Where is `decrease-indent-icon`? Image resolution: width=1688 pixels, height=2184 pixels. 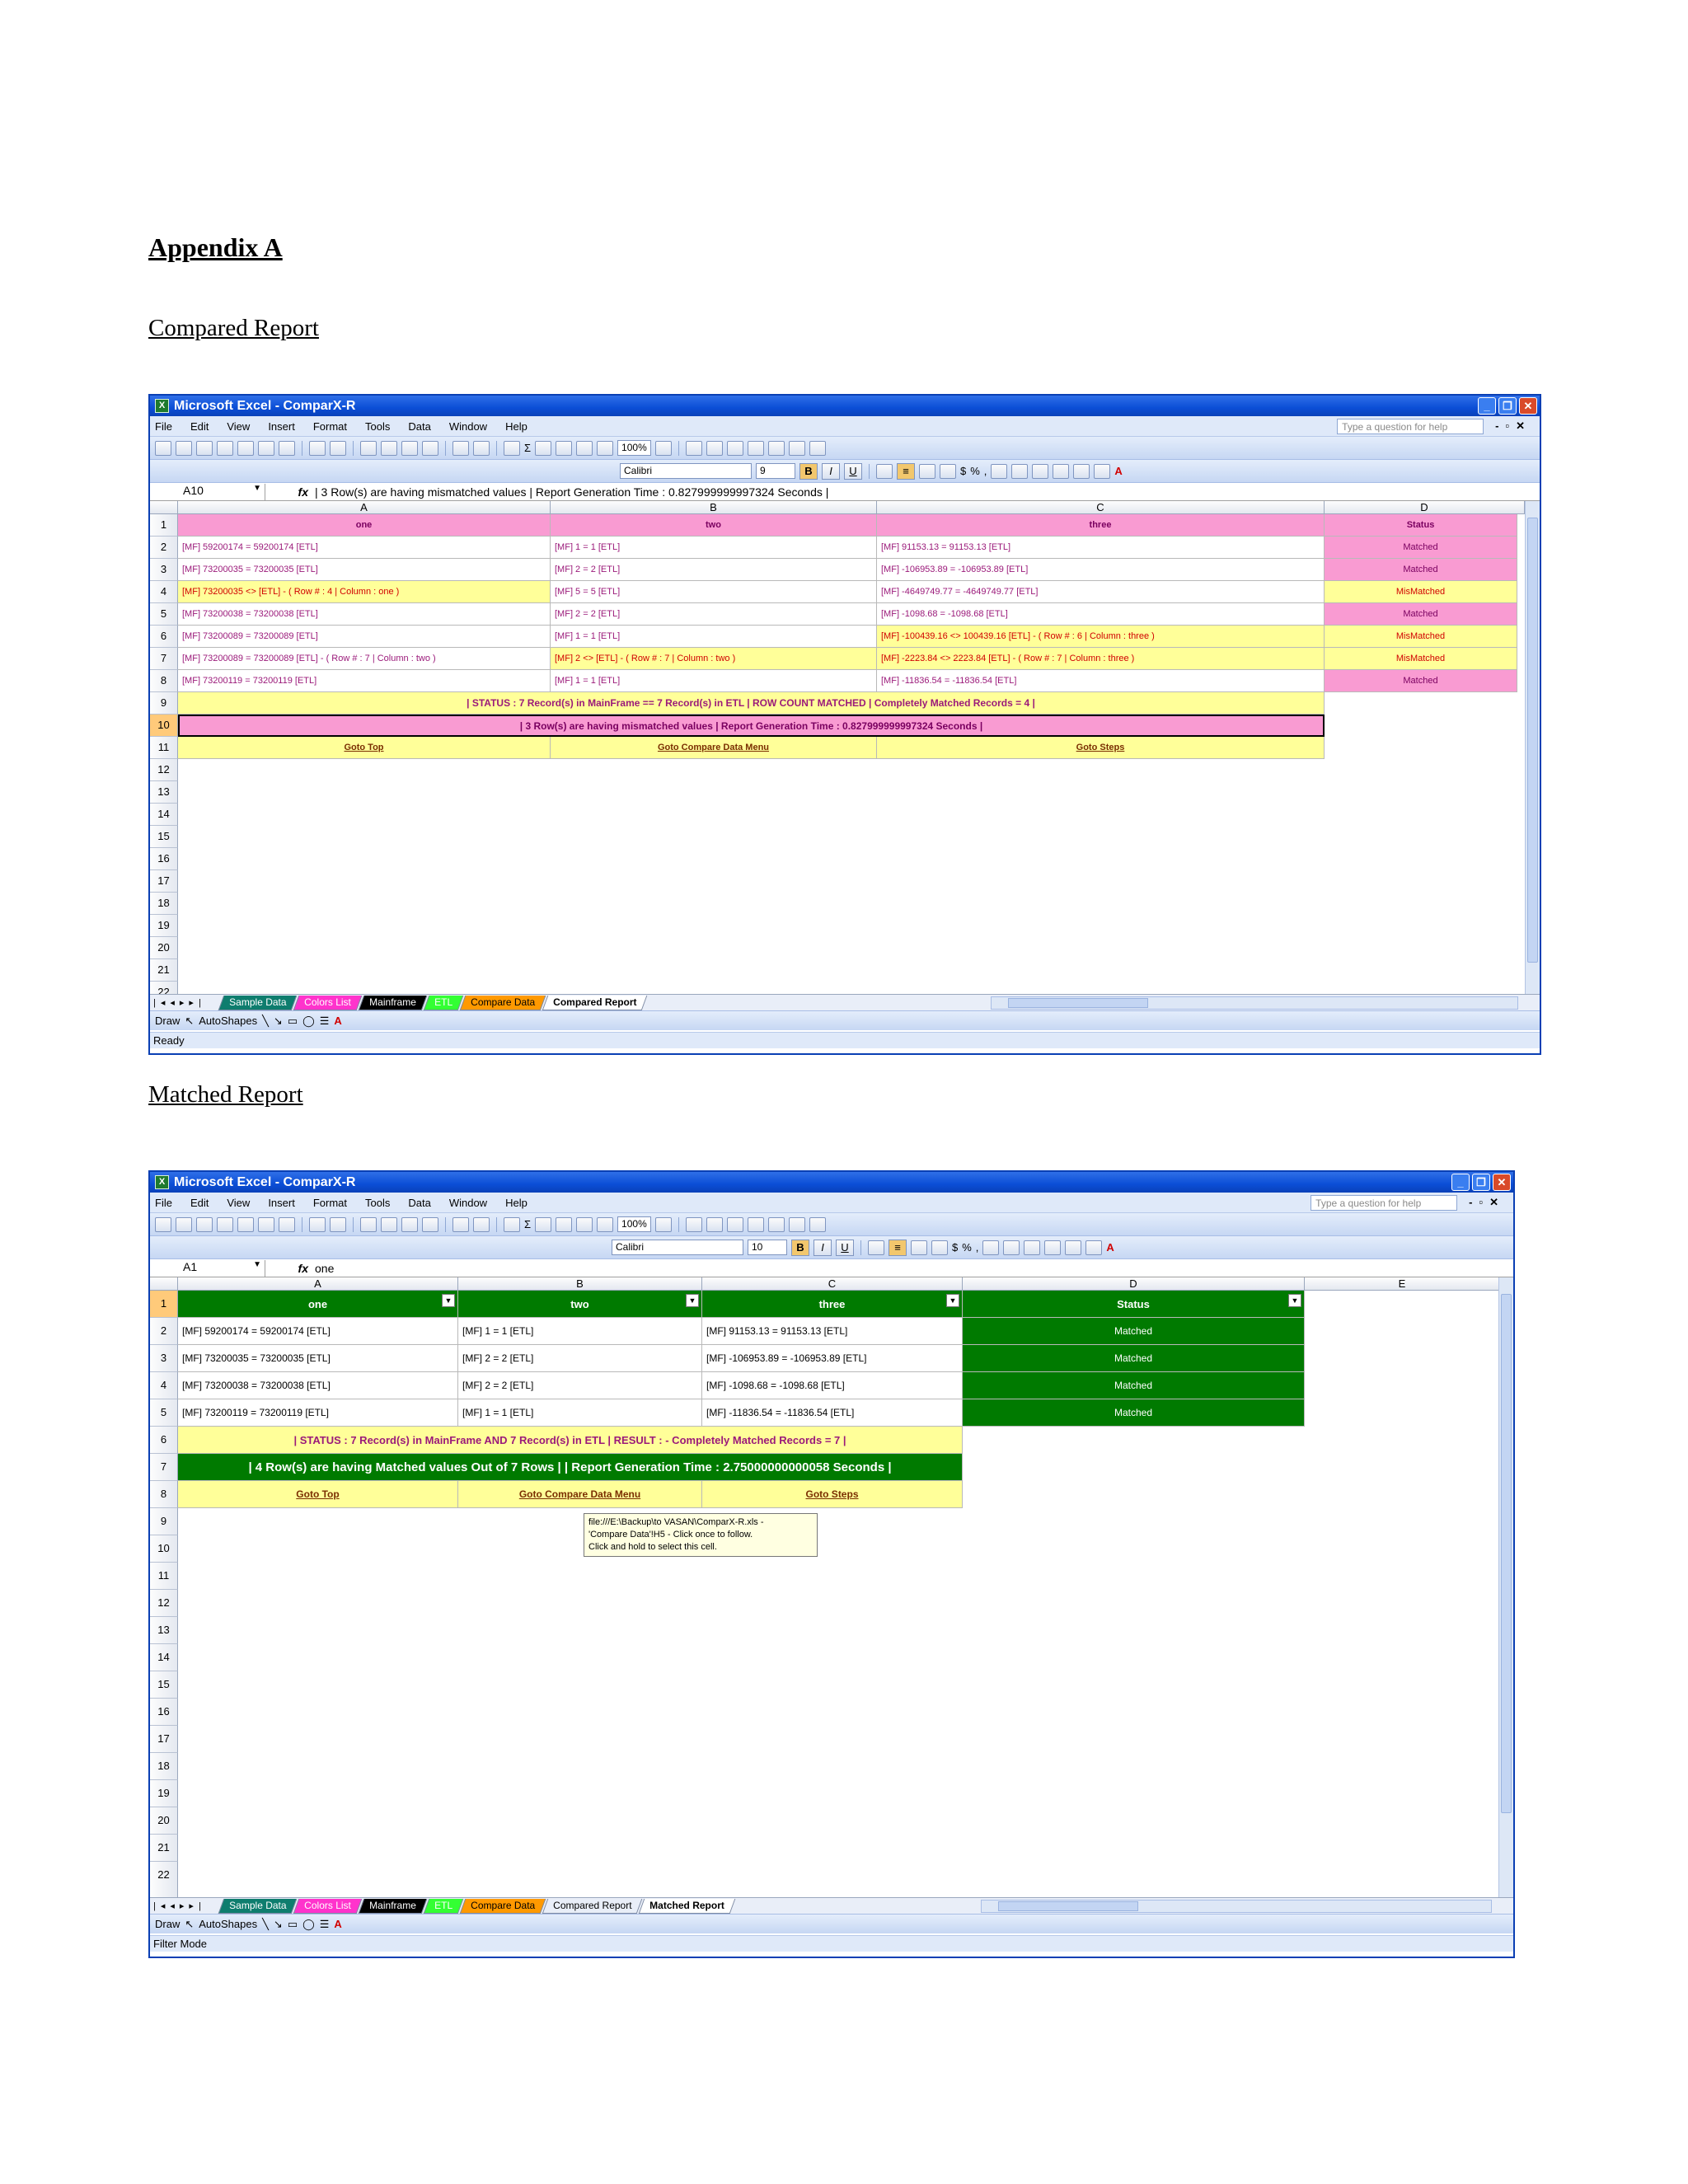
decrease-indent-icon is located at coordinates (1032, 1247).